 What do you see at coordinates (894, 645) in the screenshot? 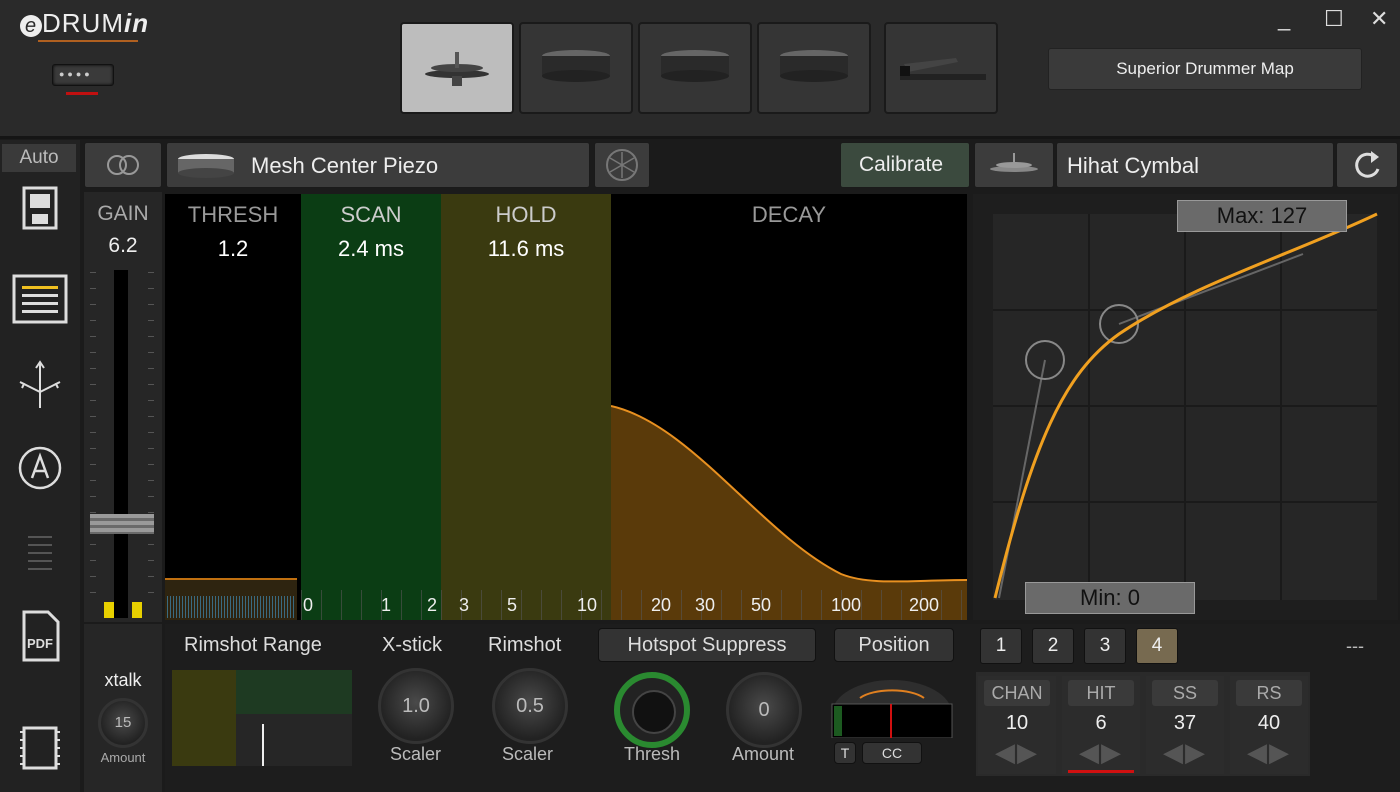
I see `position-button: Position` at bounding box center [894, 645].